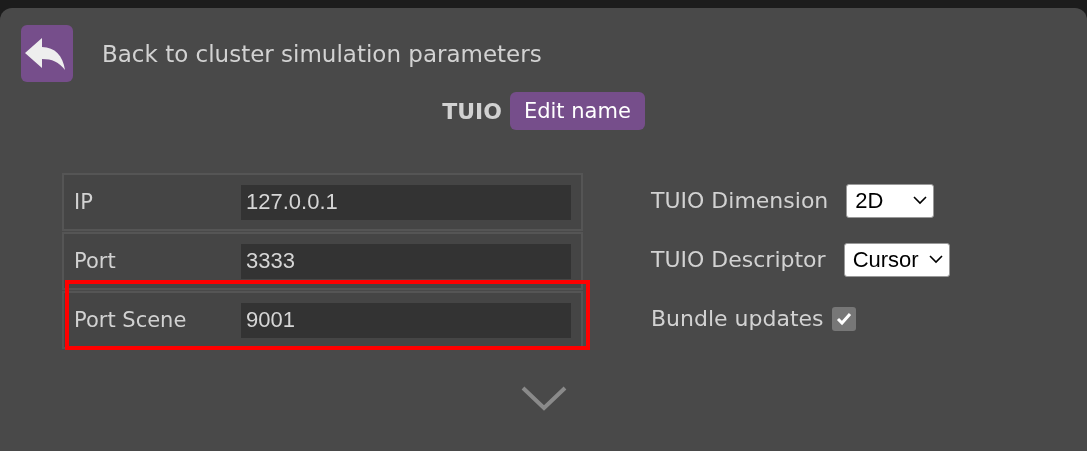 Image resolution: width=1087 pixels, height=451 pixels. I want to click on back-button, so click(47, 53).